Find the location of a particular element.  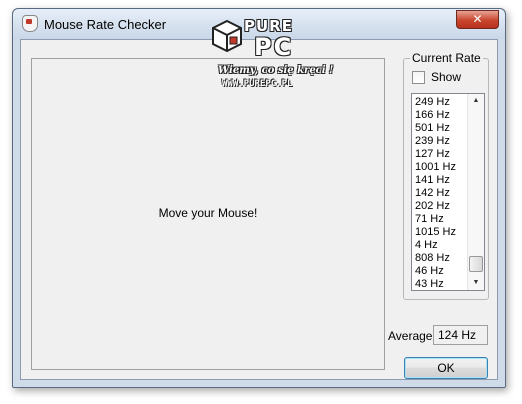

current-rate-title: Current Rate is located at coordinates (446, 58).